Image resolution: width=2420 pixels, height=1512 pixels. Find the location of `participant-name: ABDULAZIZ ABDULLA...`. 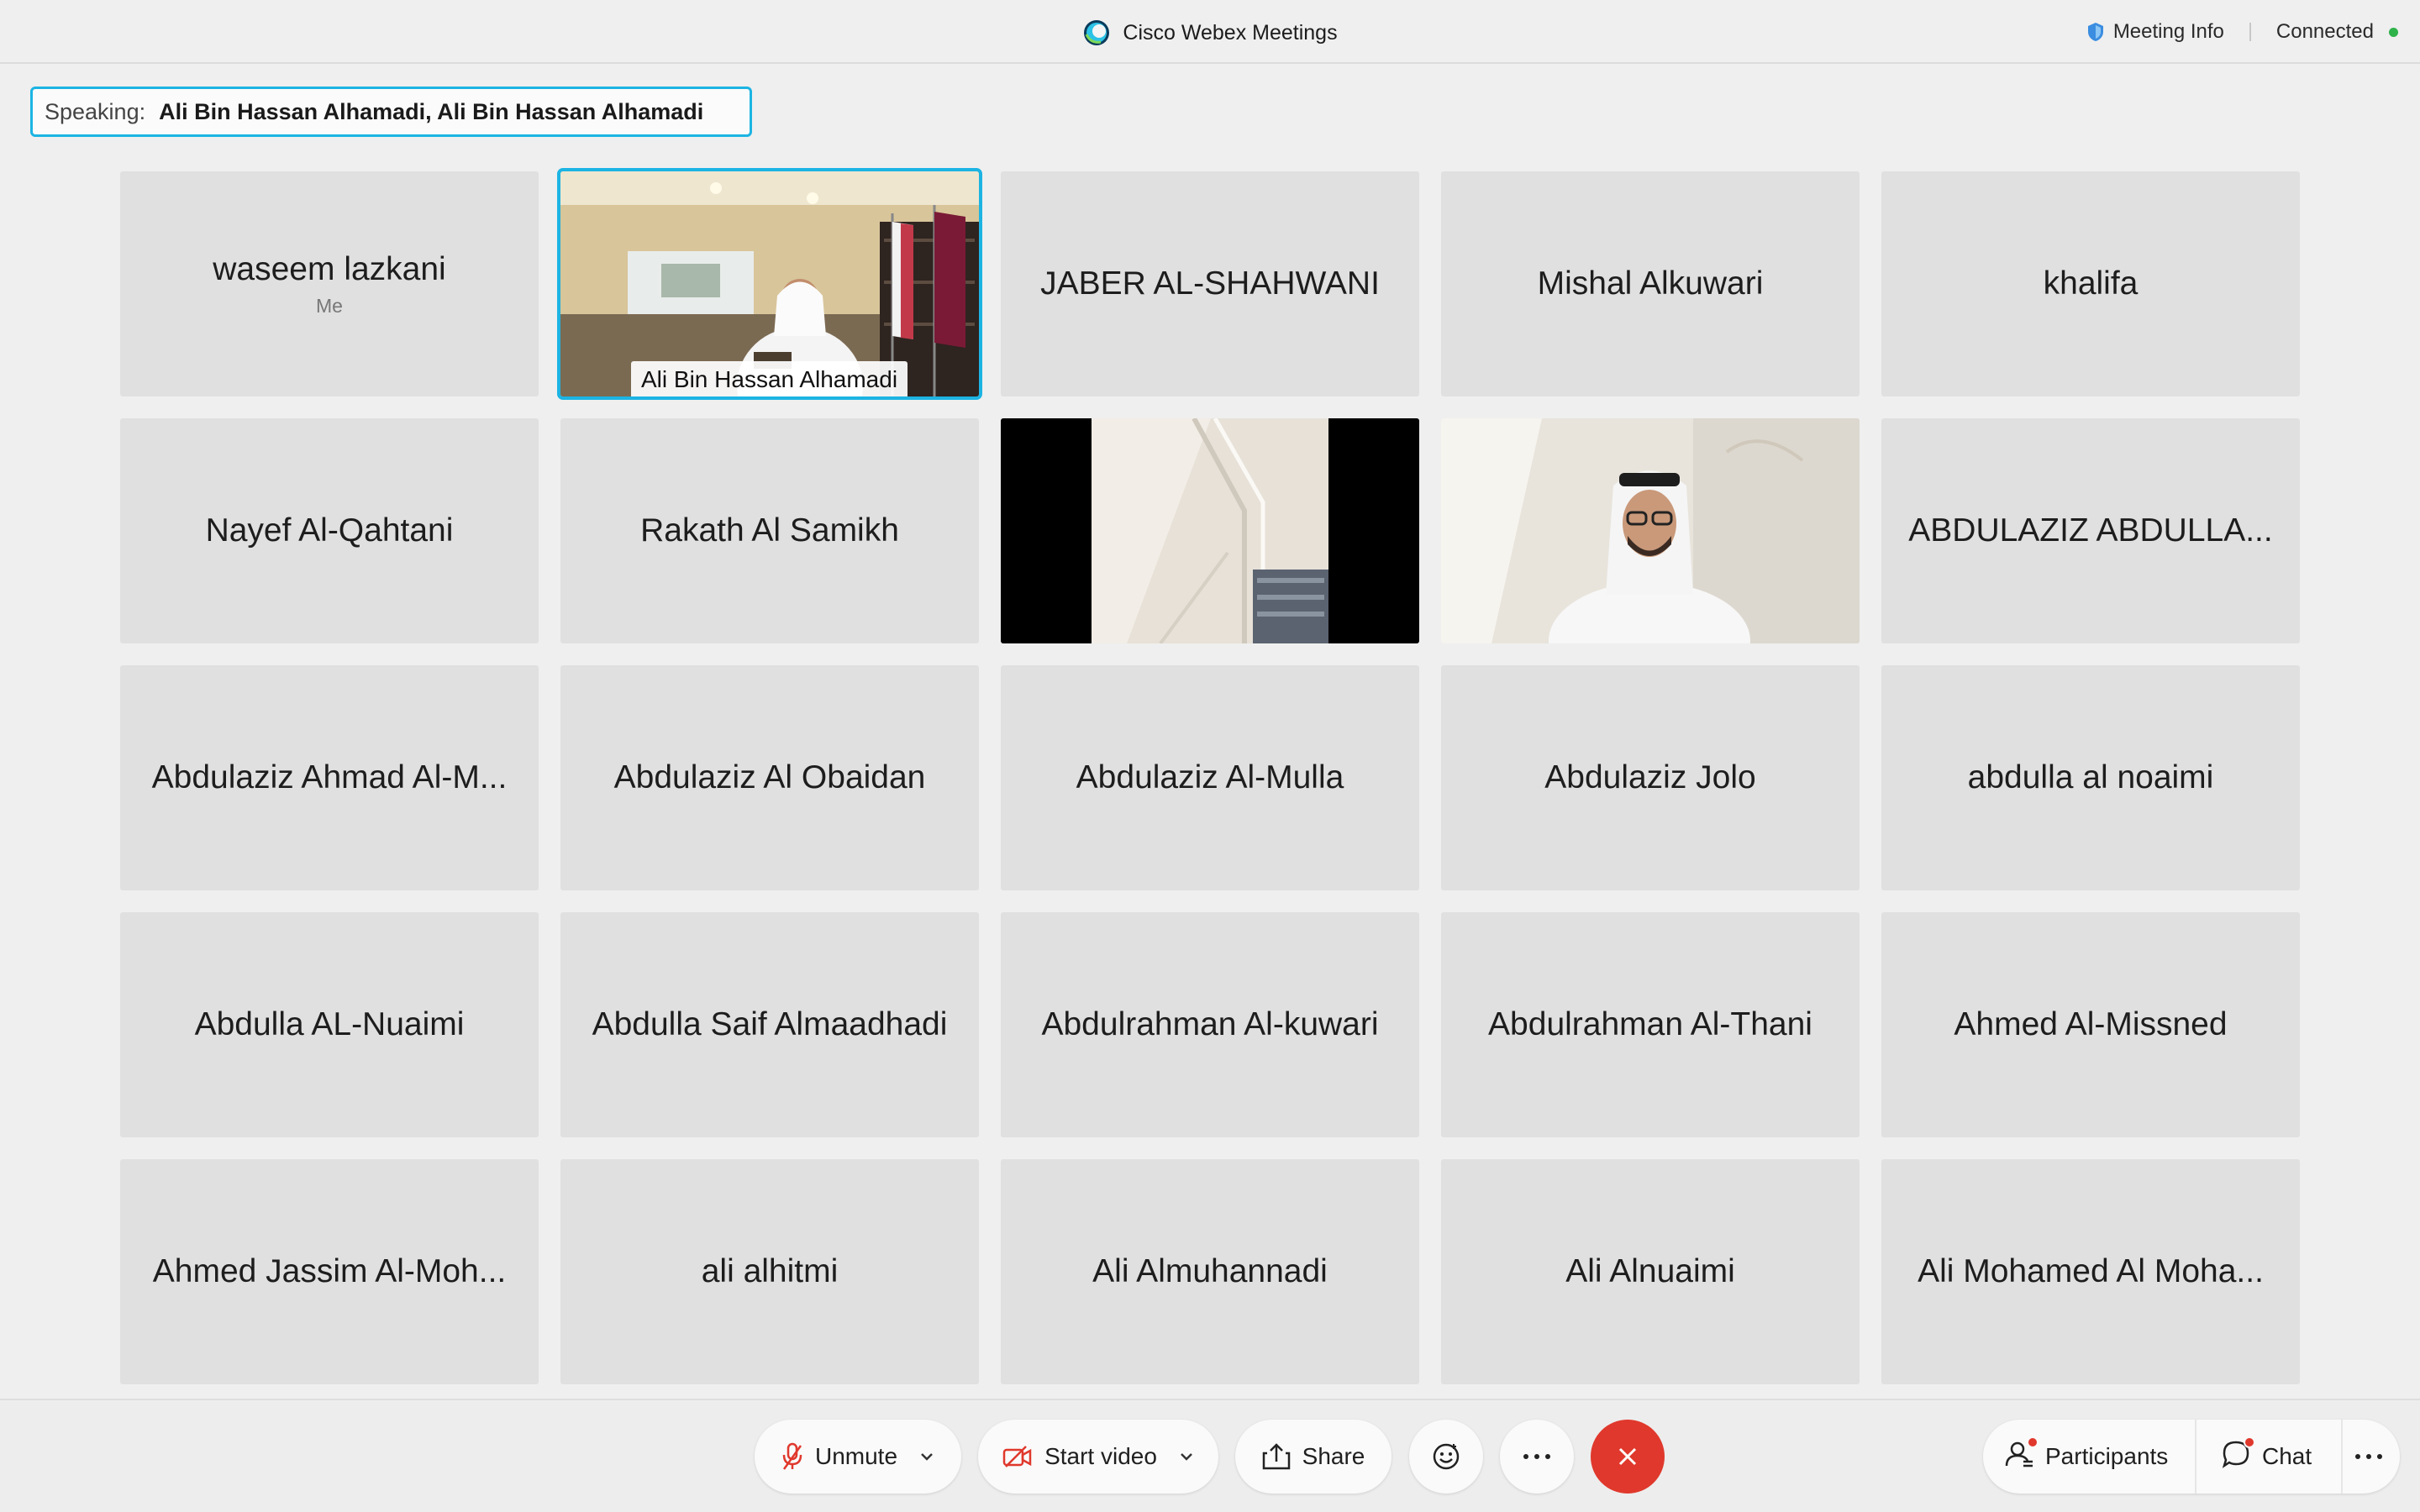

participant-name: ABDULAZIZ ABDULLA... is located at coordinates (2090, 530).